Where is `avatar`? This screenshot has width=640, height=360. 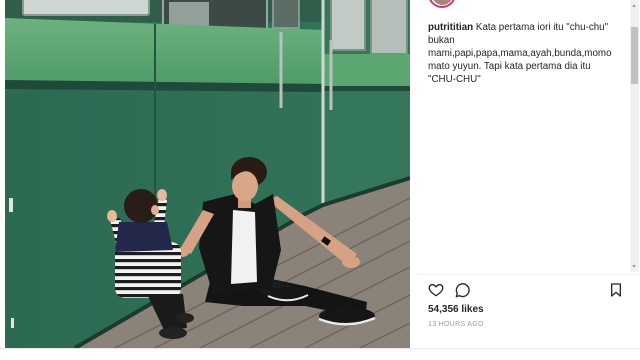
avatar is located at coordinates (442, 4).